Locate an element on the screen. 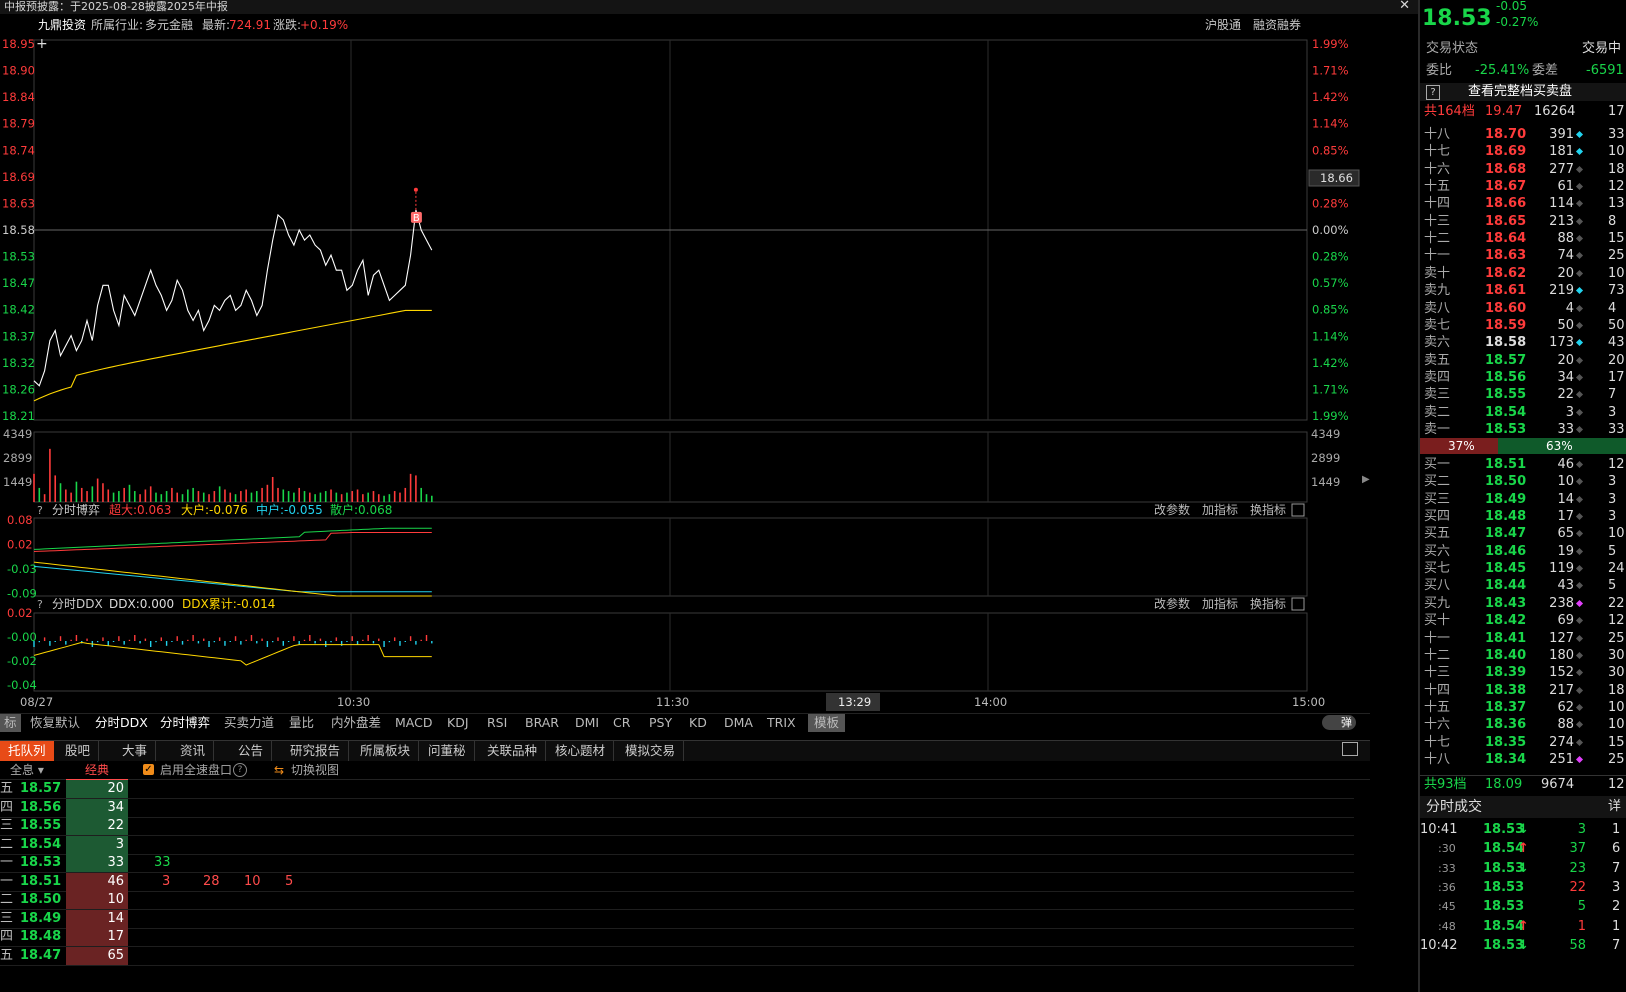 The image size is (1626, 992). indicator-tab-14: KD is located at coordinates (698, 723).